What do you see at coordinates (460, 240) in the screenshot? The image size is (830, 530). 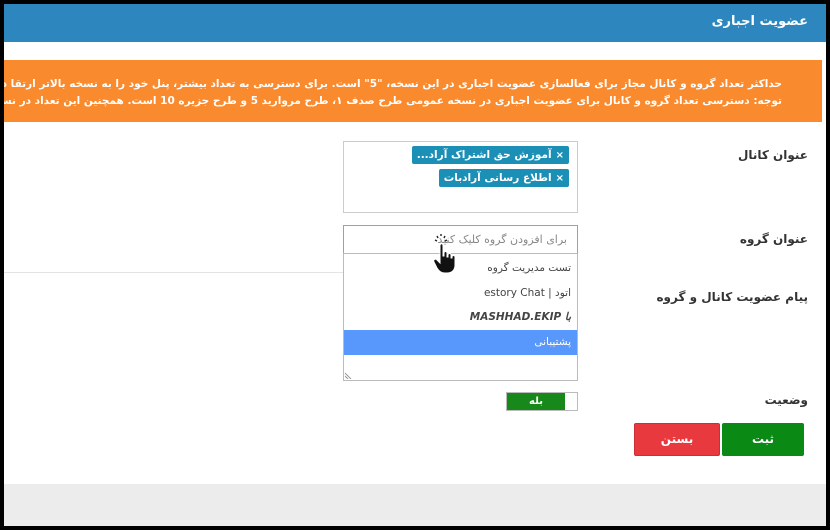 I see `group-search-input: برای افزودن گروه کلیک کنید` at bounding box center [460, 240].